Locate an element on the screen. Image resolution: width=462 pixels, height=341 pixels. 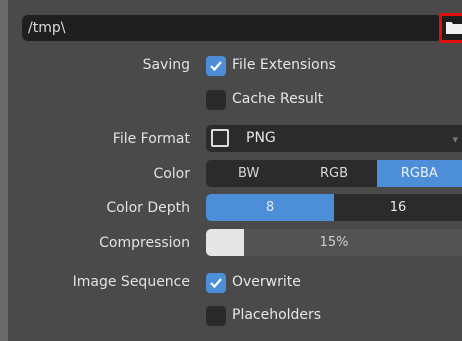
browse-folder-button is located at coordinates (450, 28).